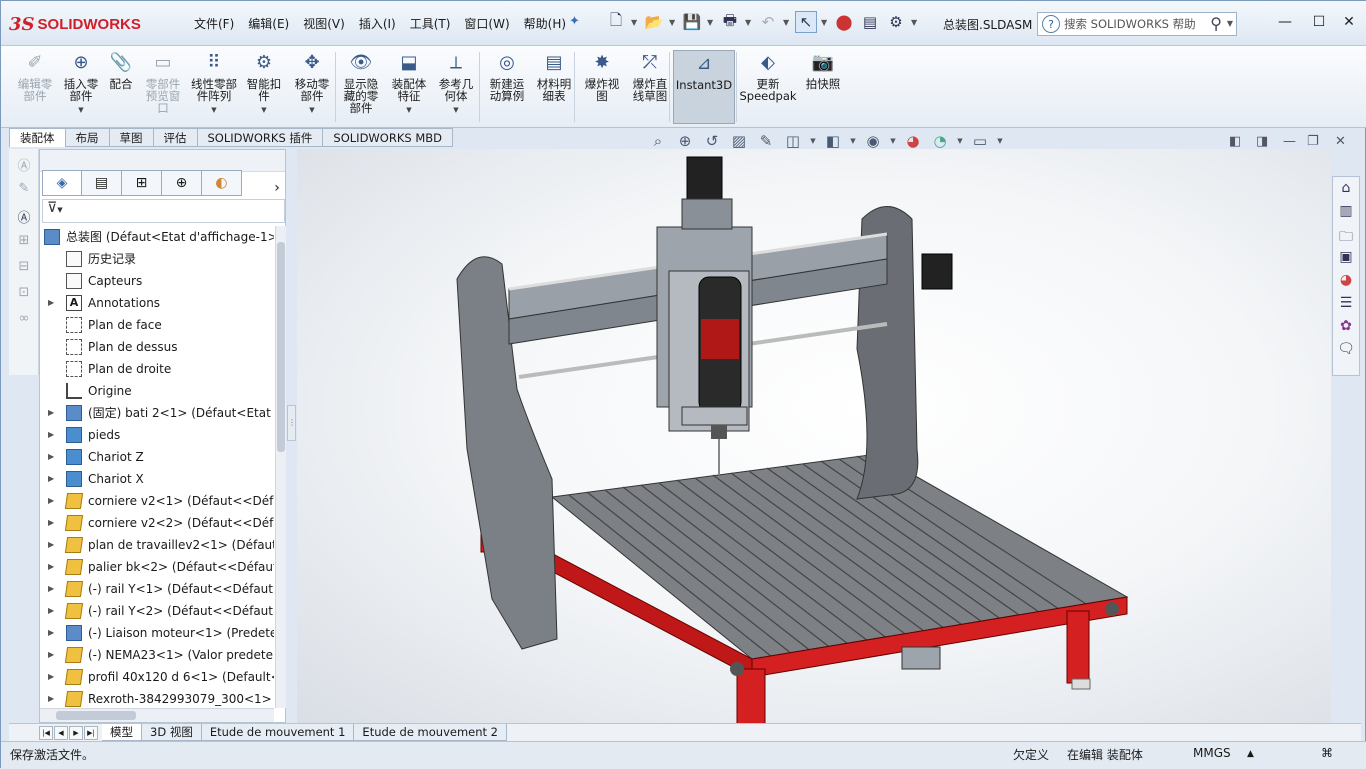 The height and width of the screenshot is (769, 1366). Describe the element at coordinates (121, 87) in the screenshot. I see `ribbon-mate-button: 📎 配合` at that location.